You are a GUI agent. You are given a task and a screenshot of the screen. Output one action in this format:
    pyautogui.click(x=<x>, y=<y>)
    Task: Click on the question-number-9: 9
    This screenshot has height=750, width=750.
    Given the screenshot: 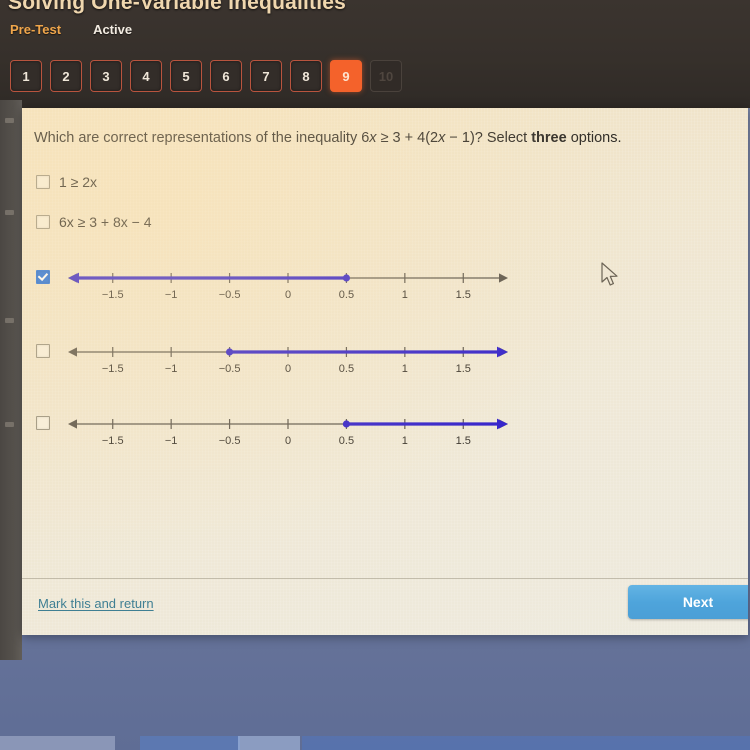 What is the action you would take?
    pyautogui.click(x=346, y=76)
    